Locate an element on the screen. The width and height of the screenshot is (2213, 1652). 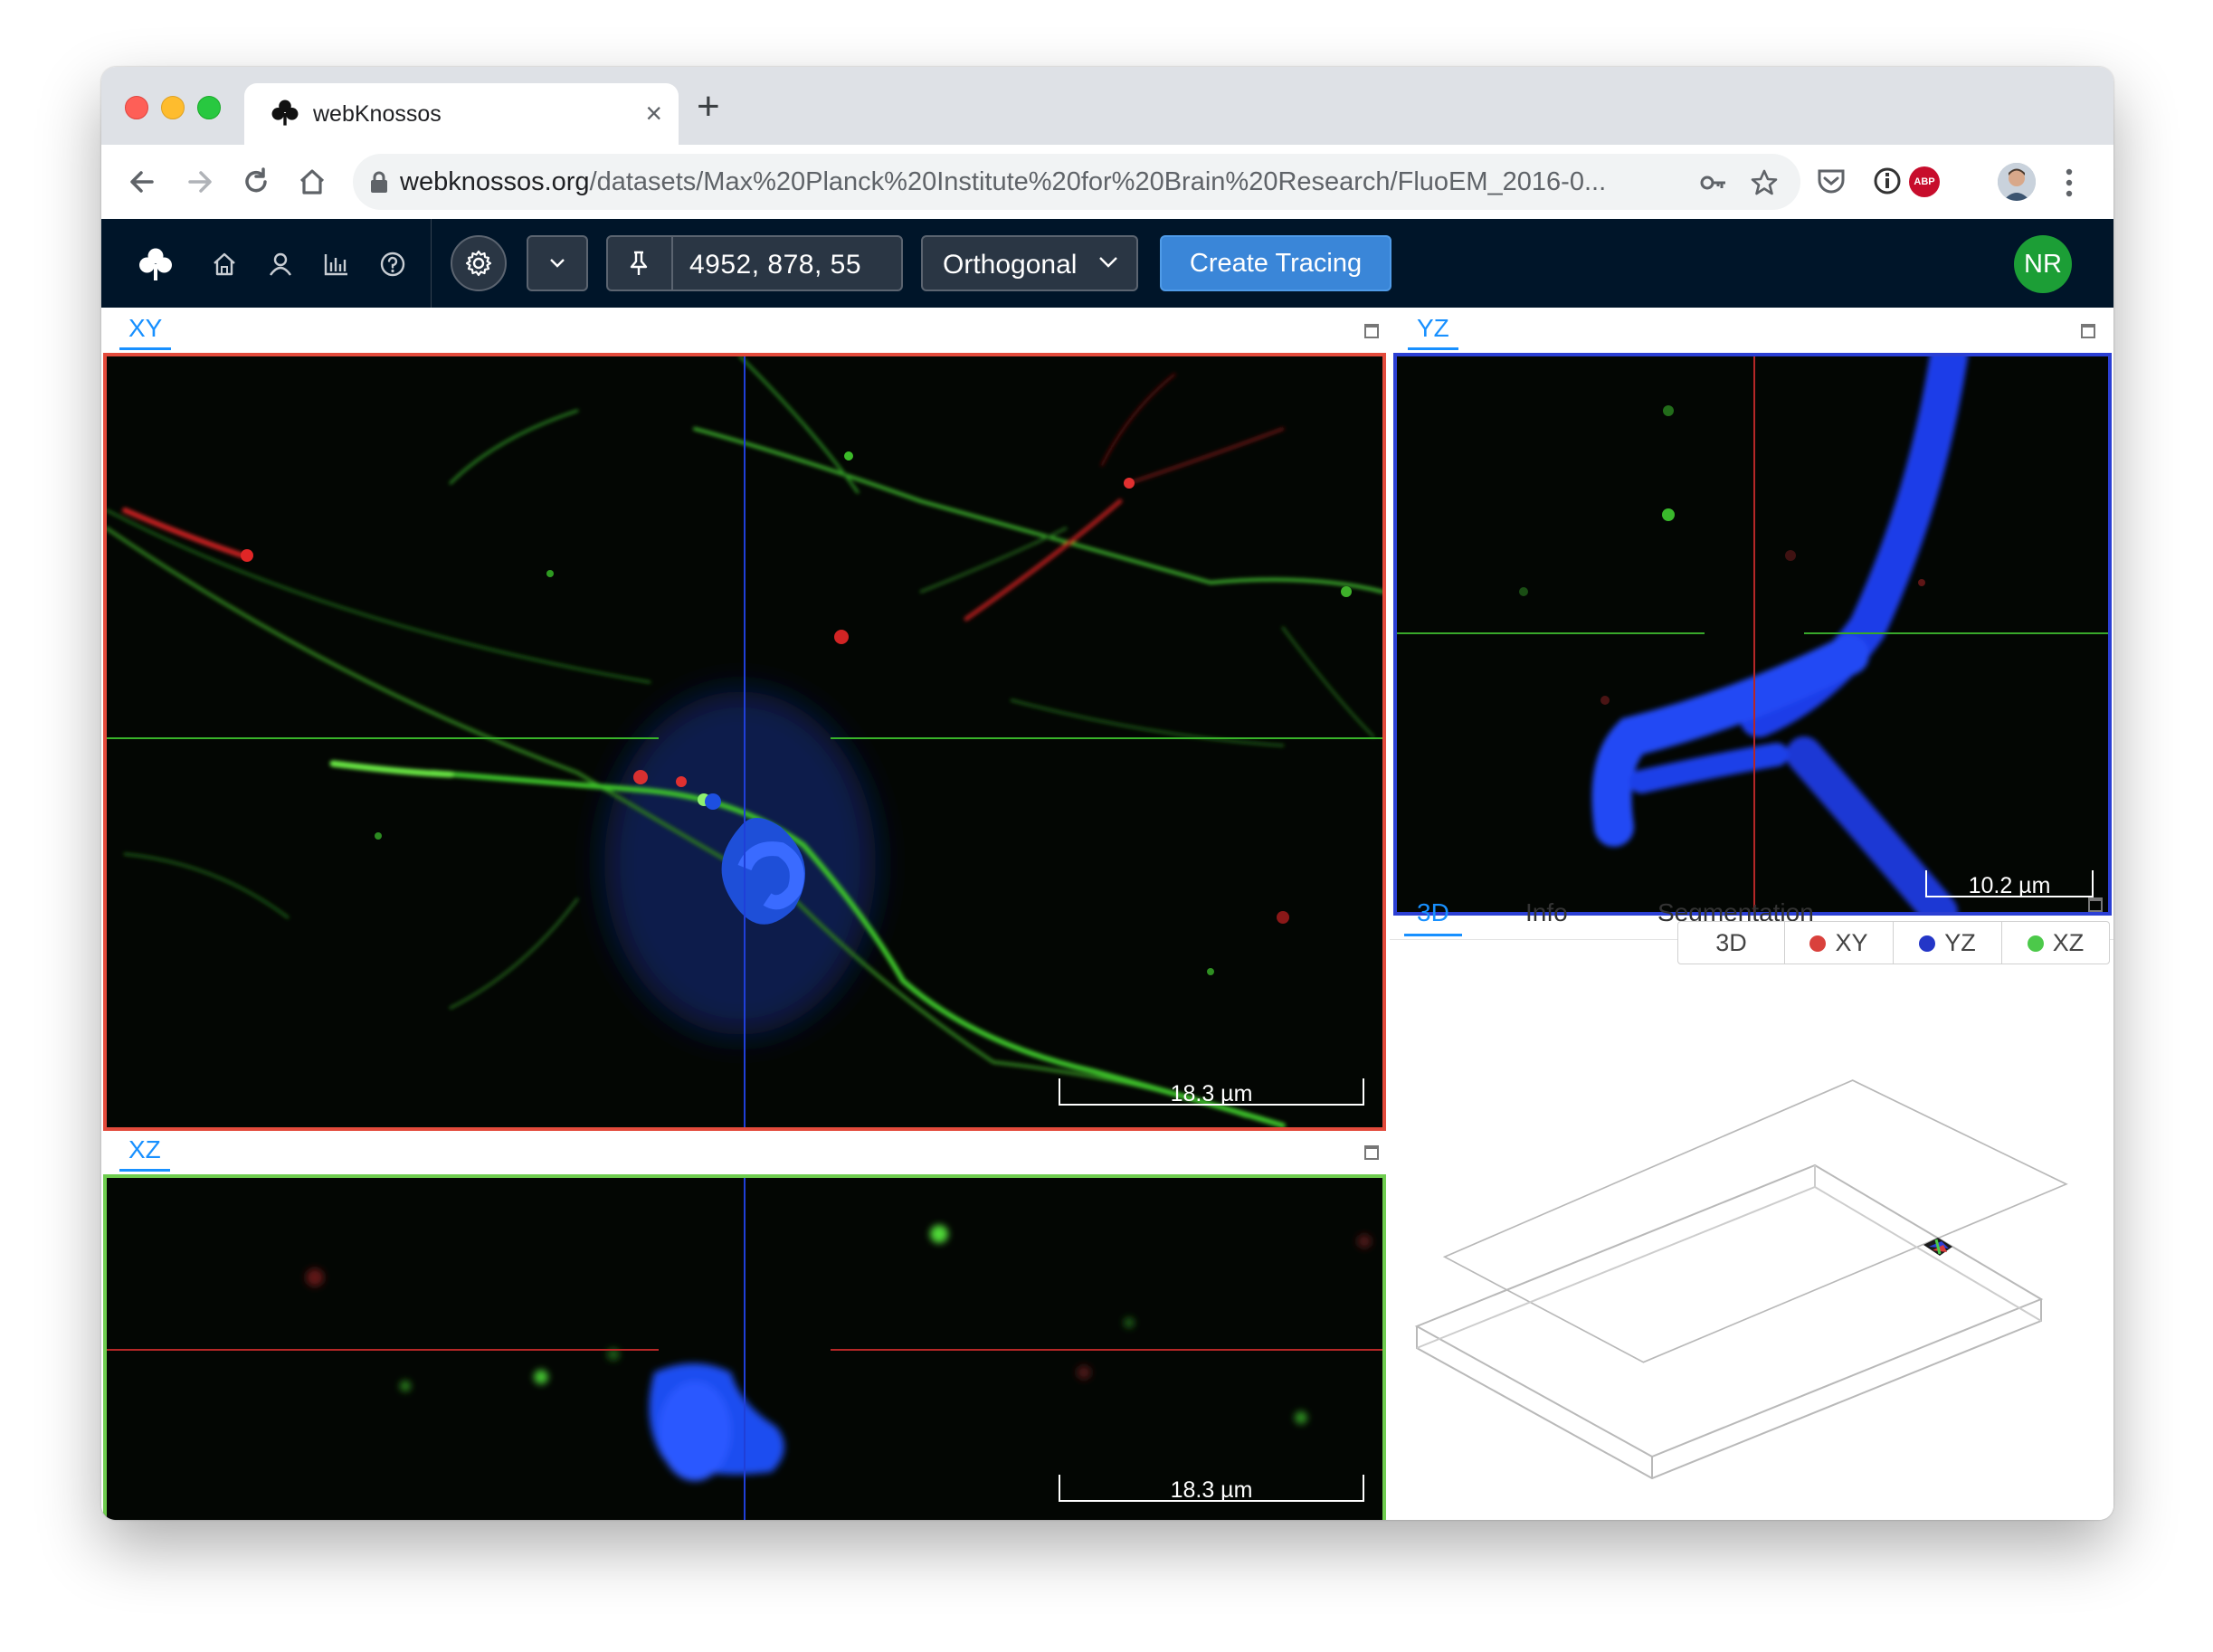
settings-button is located at coordinates (479, 263).